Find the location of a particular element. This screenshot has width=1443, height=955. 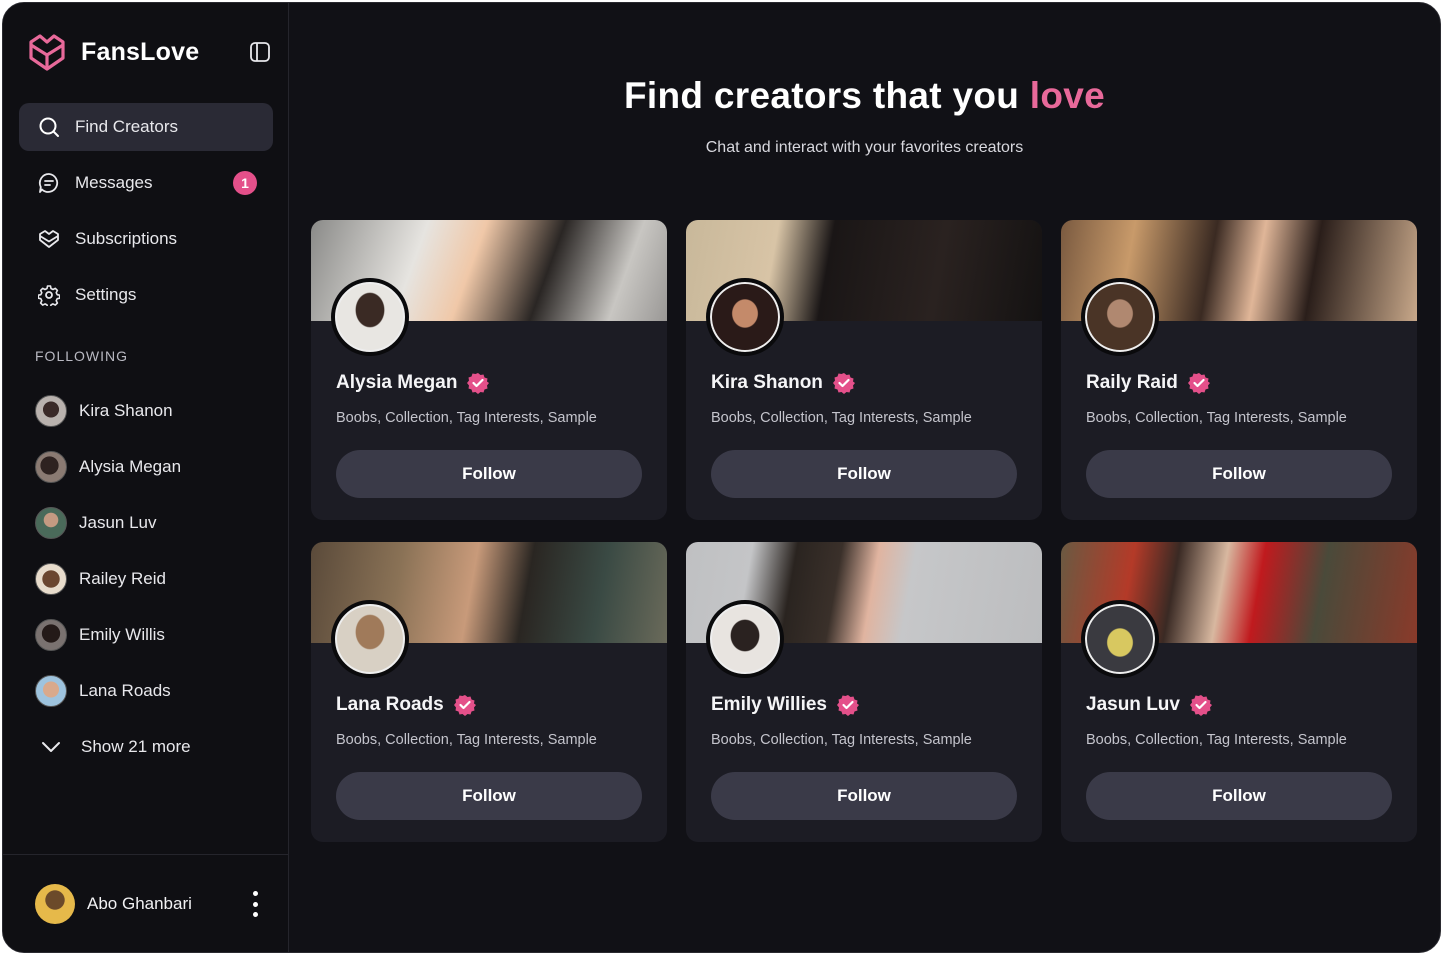

fanslove-logo-icon is located at coordinates (47, 52).